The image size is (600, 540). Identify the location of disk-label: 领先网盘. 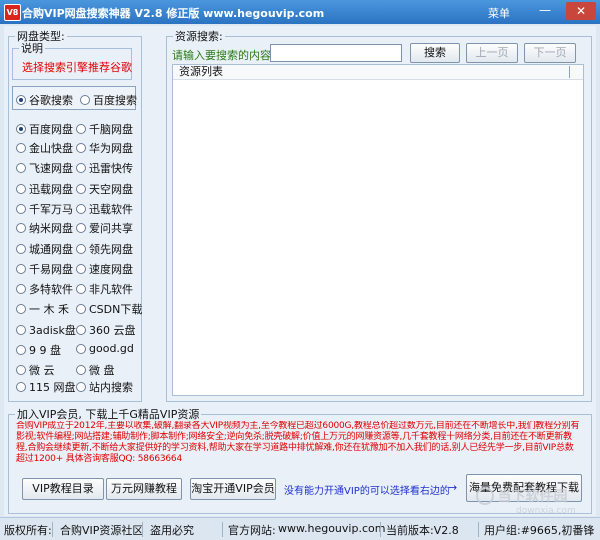
(111, 249).